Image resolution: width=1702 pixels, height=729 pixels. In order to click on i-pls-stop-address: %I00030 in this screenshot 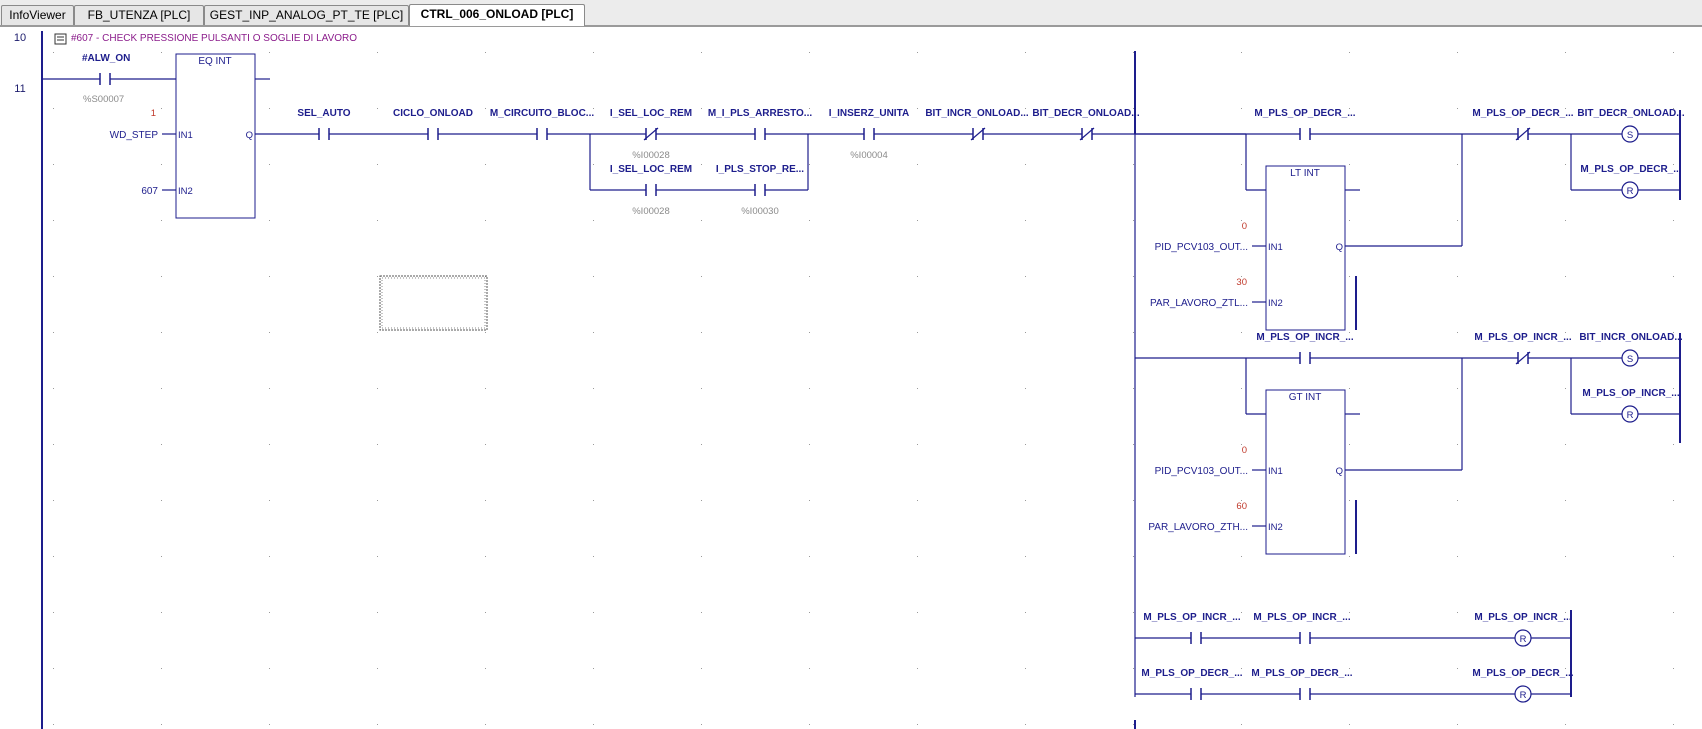, I will do `click(760, 211)`.